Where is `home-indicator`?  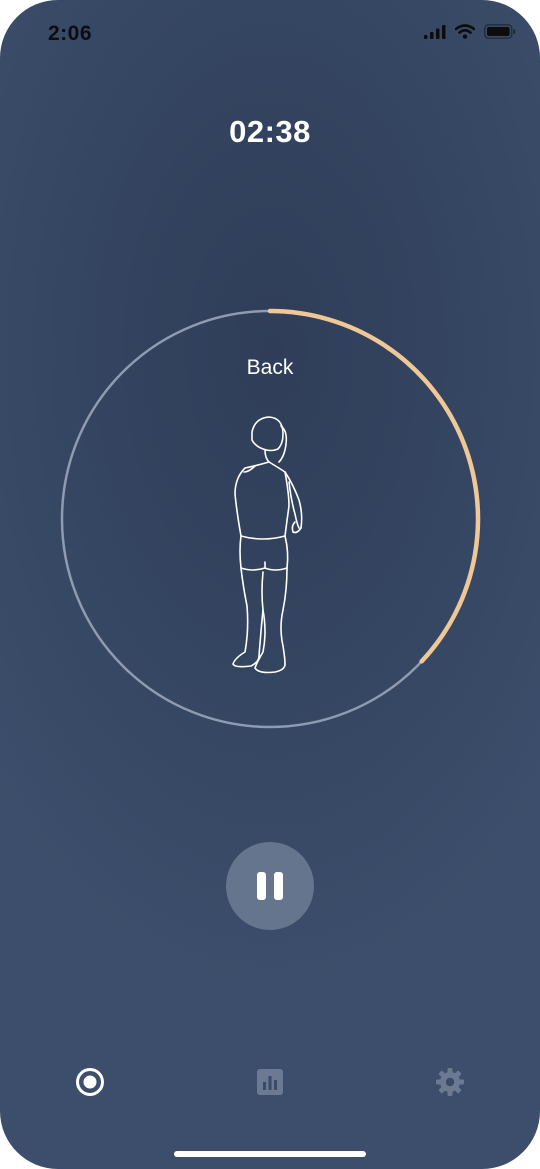
home-indicator is located at coordinates (270, 1154).